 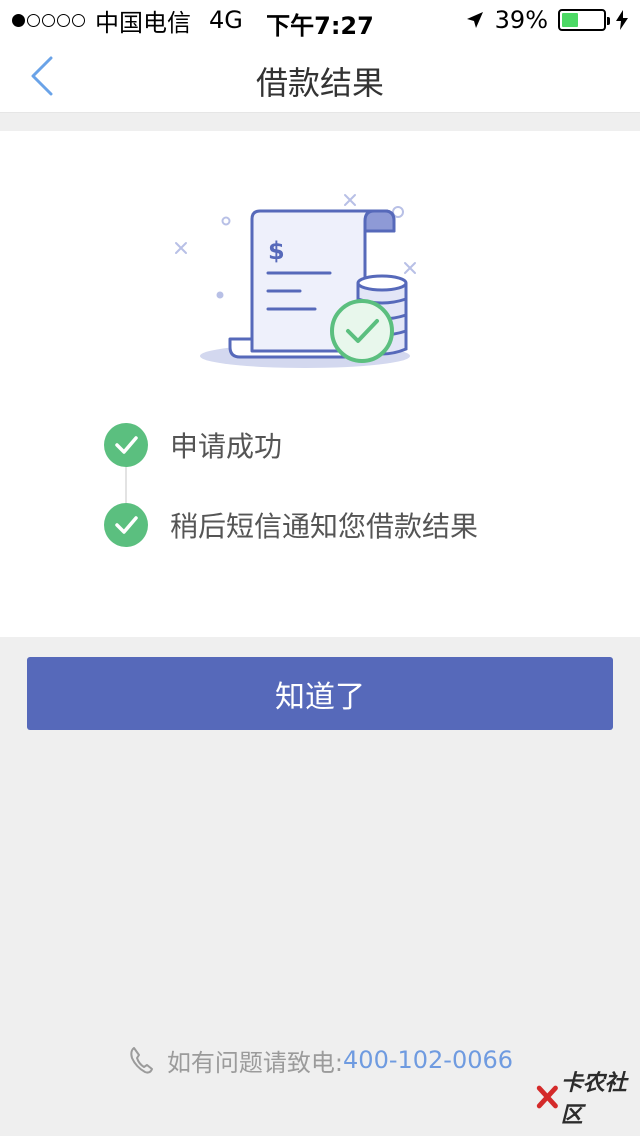 What do you see at coordinates (521, 20) in the screenshot?
I see `battery-percent: 39%` at bounding box center [521, 20].